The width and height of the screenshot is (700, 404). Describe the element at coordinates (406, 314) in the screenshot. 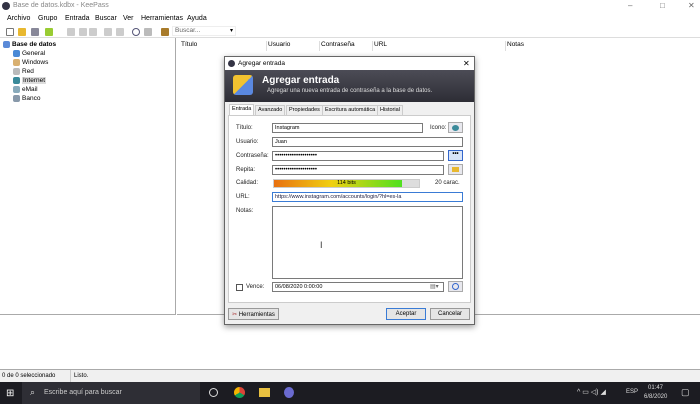

I see `ok-button: Aceptar` at that location.